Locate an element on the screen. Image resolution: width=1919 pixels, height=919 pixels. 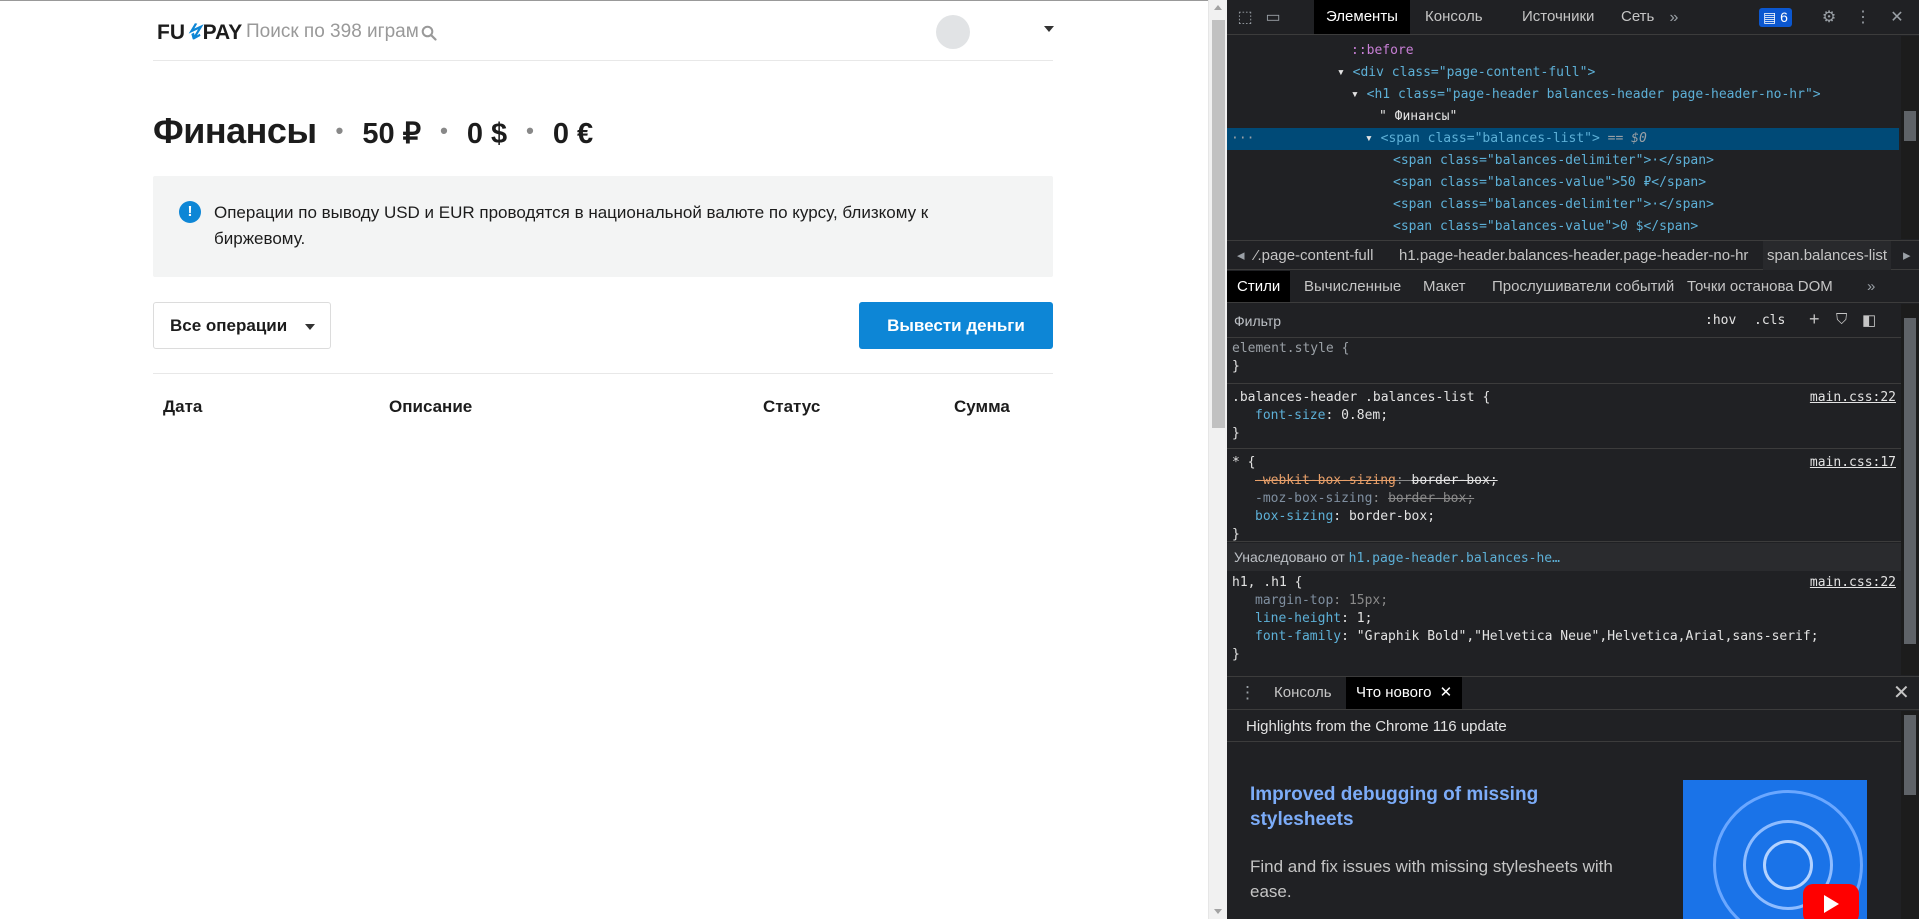
tab-sources: Источники is located at coordinates (1558, 17).